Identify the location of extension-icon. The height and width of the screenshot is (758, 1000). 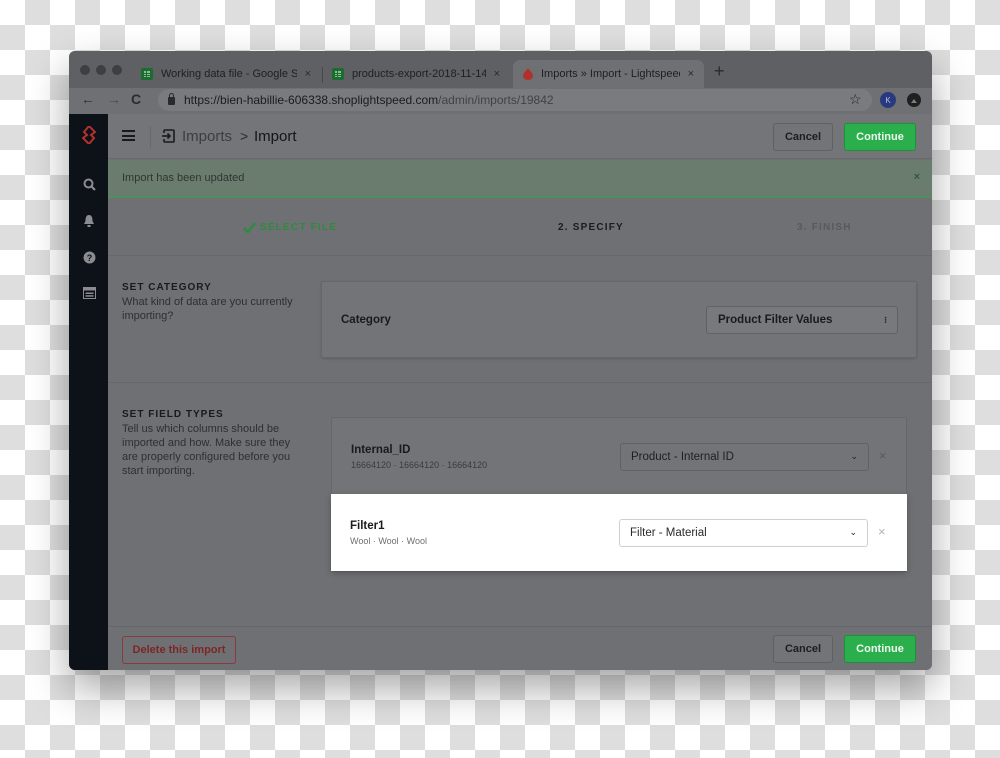
(914, 100).